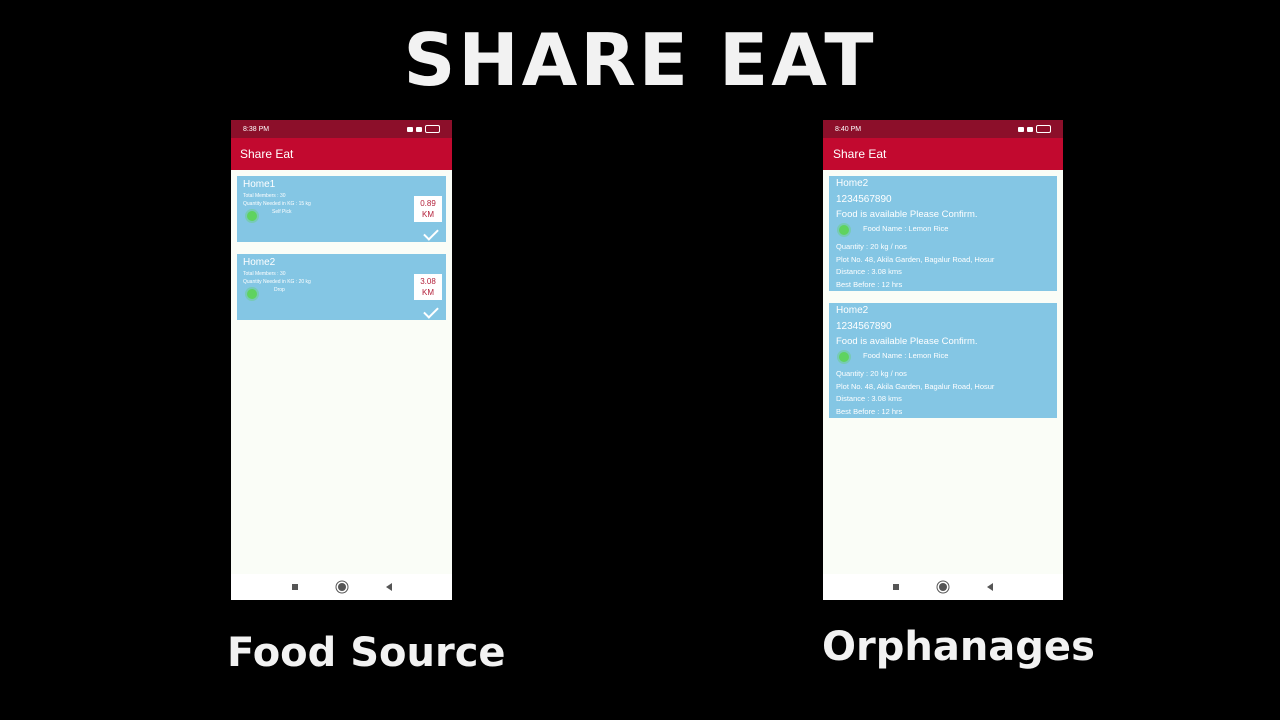  I want to click on orphanages-caption: Orphanages, so click(958, 647).